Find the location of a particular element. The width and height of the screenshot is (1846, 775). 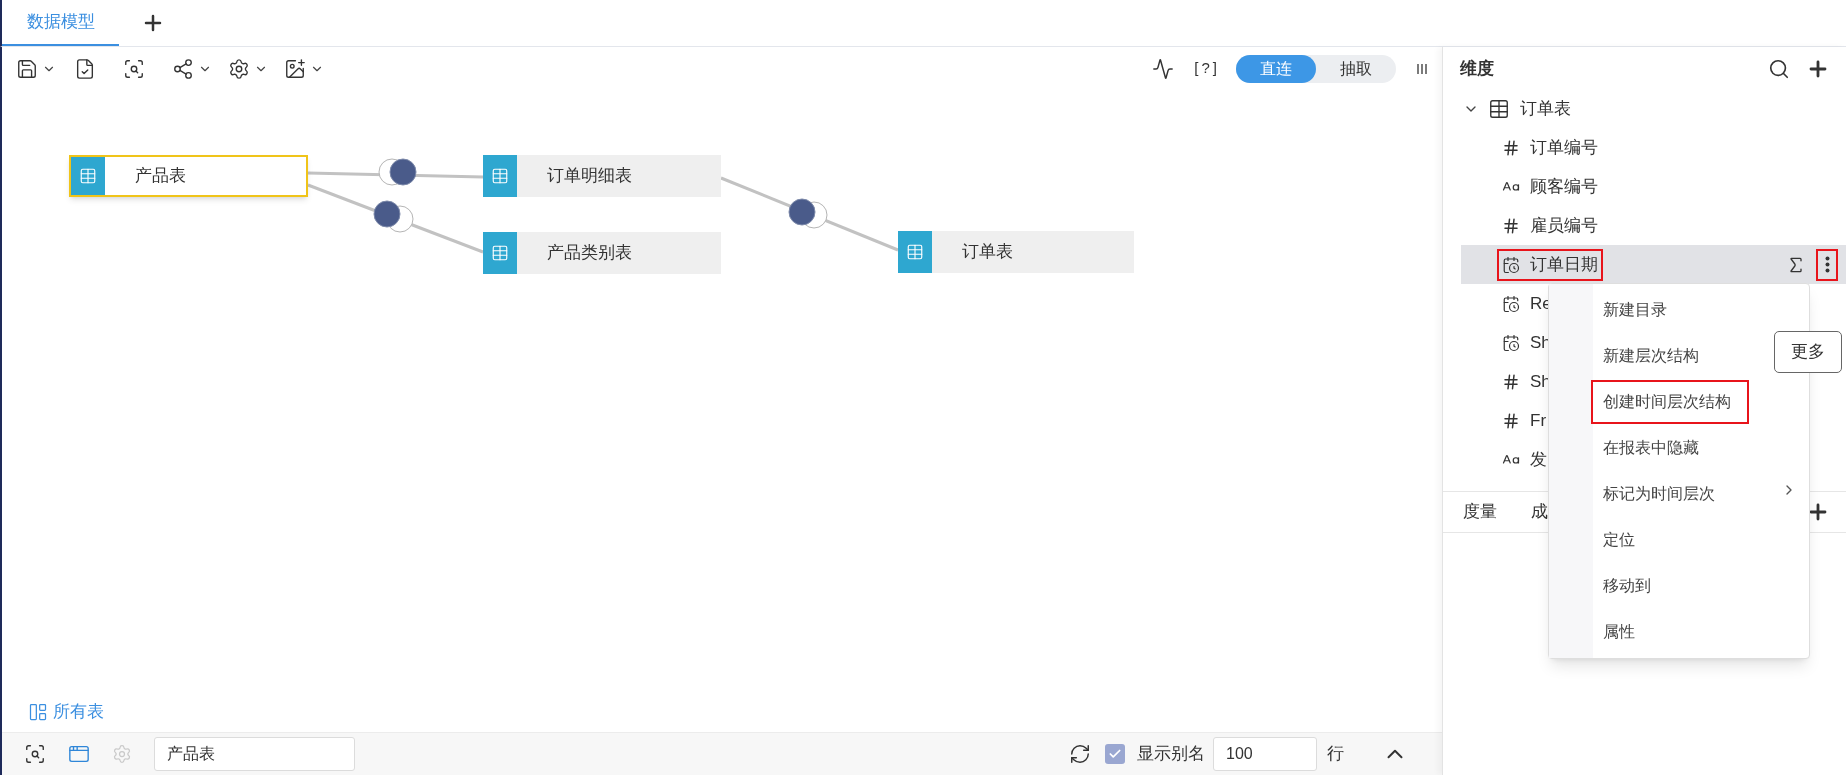

field-label: 顾客编号 is located at coordinates (1564, 186).